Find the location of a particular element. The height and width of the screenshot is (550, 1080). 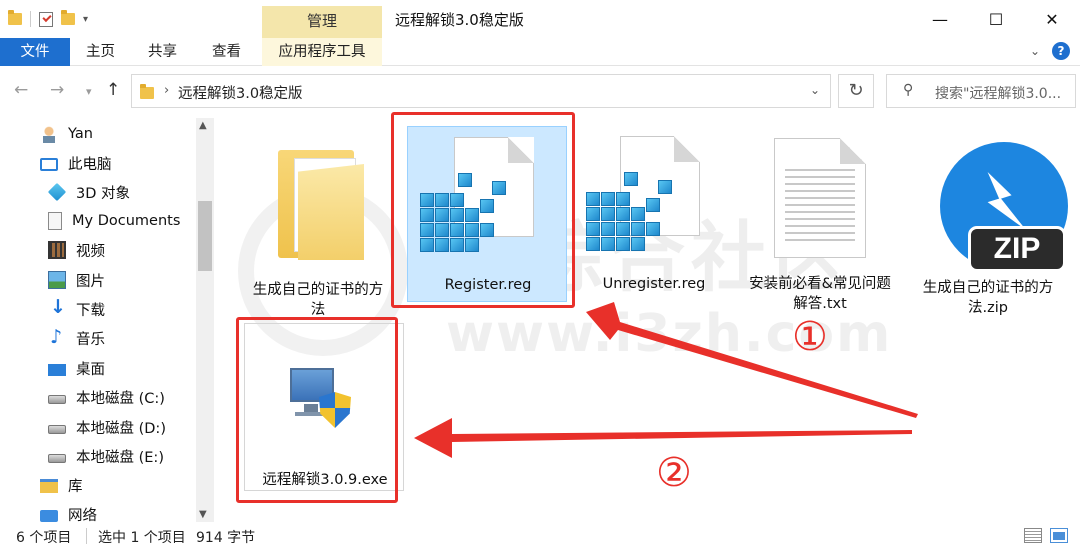

search-icon: ⚲ is located at coordinates (908, 90).